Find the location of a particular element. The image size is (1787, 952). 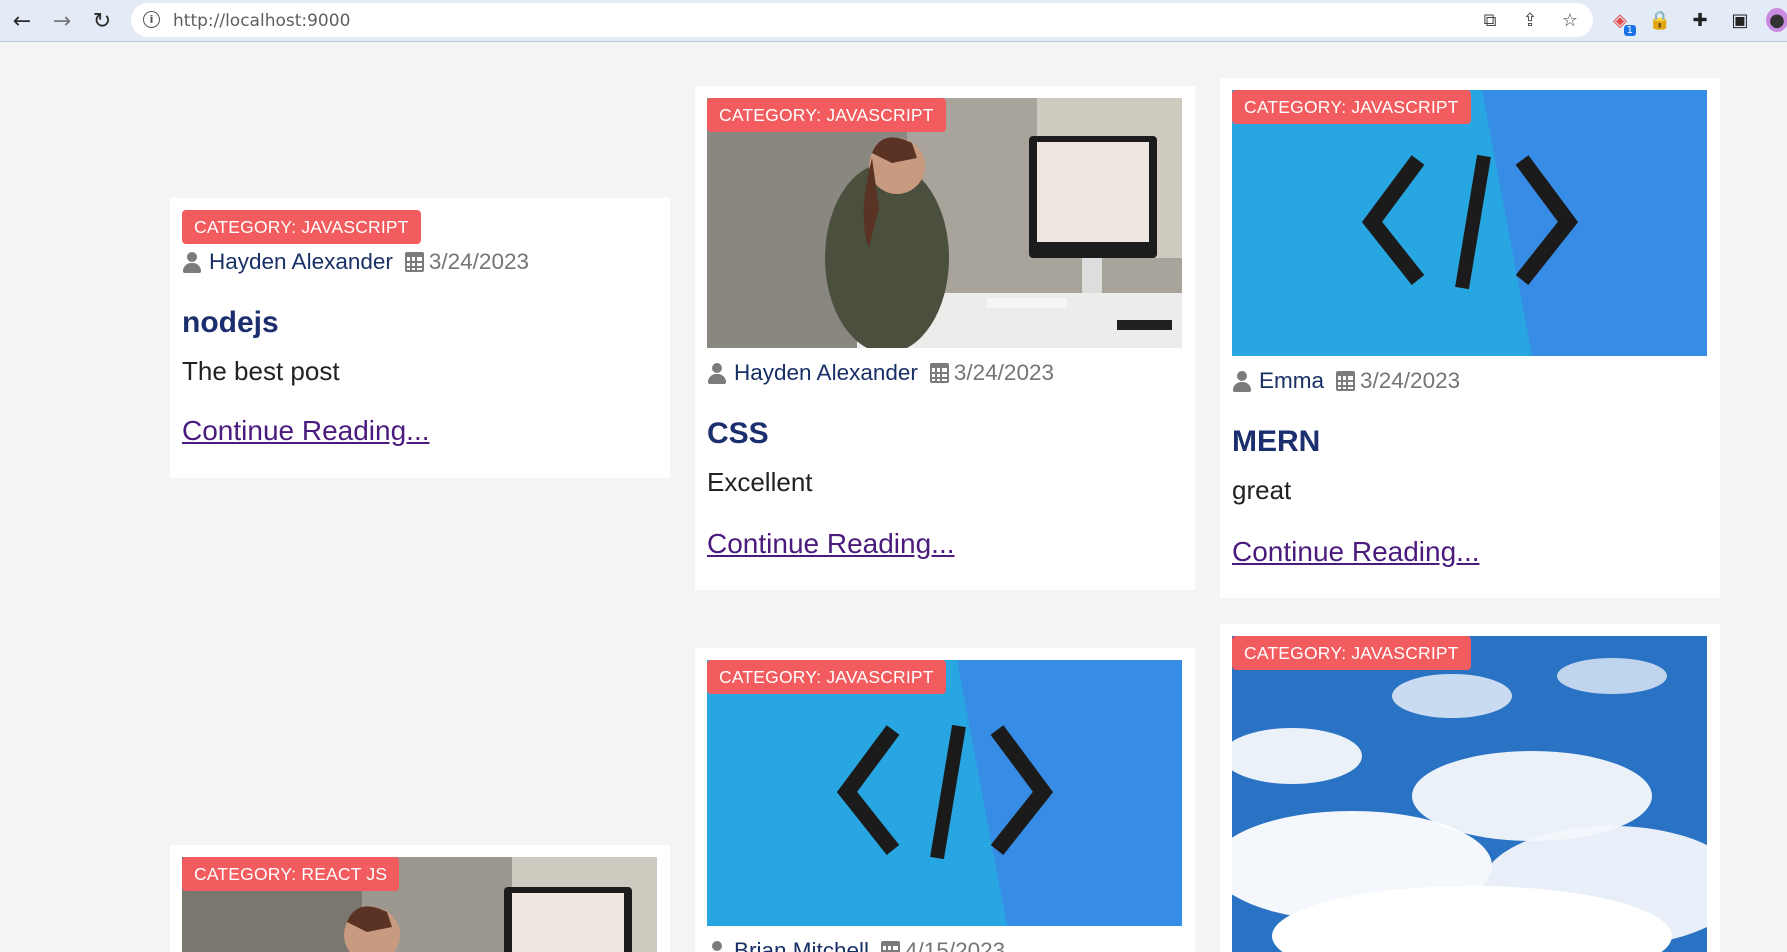

post-excerpt: The best post is located at coordinates (261, 371).